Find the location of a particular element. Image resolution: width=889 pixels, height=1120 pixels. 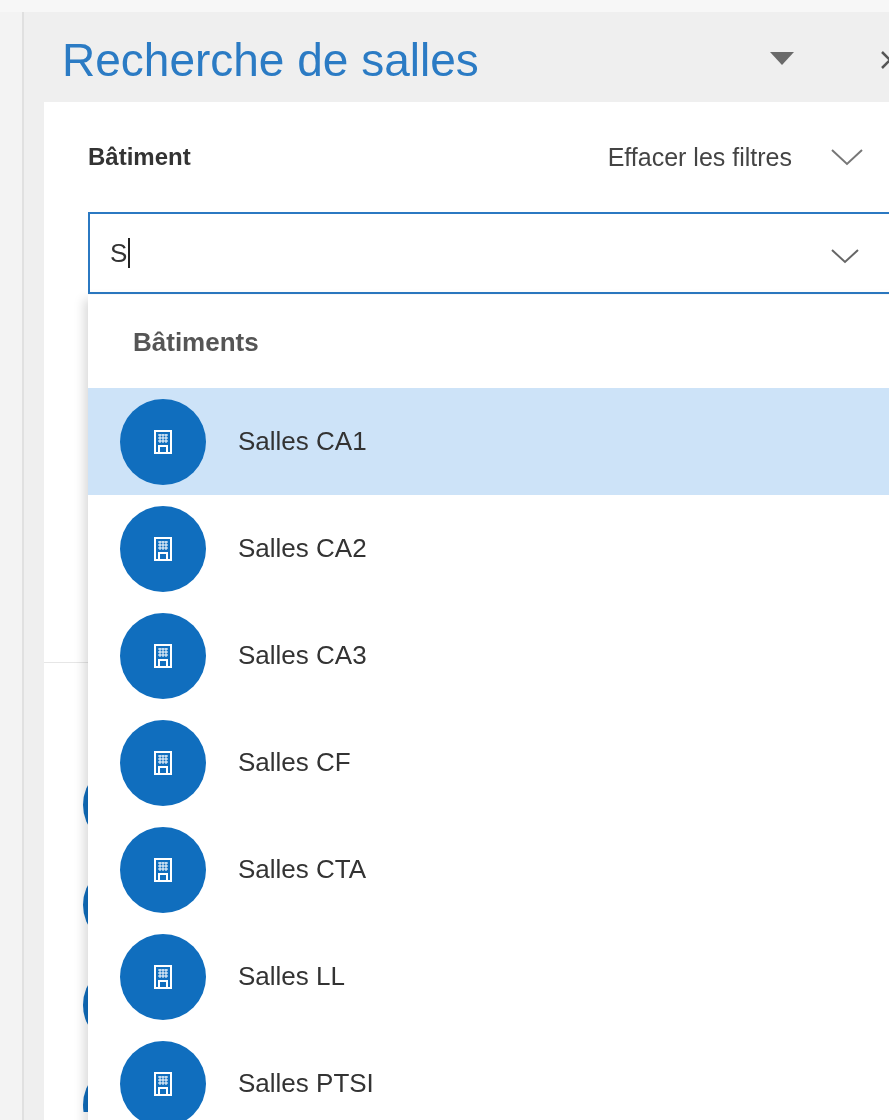

building-option: Salles LL is located at coordinates (488, 976).